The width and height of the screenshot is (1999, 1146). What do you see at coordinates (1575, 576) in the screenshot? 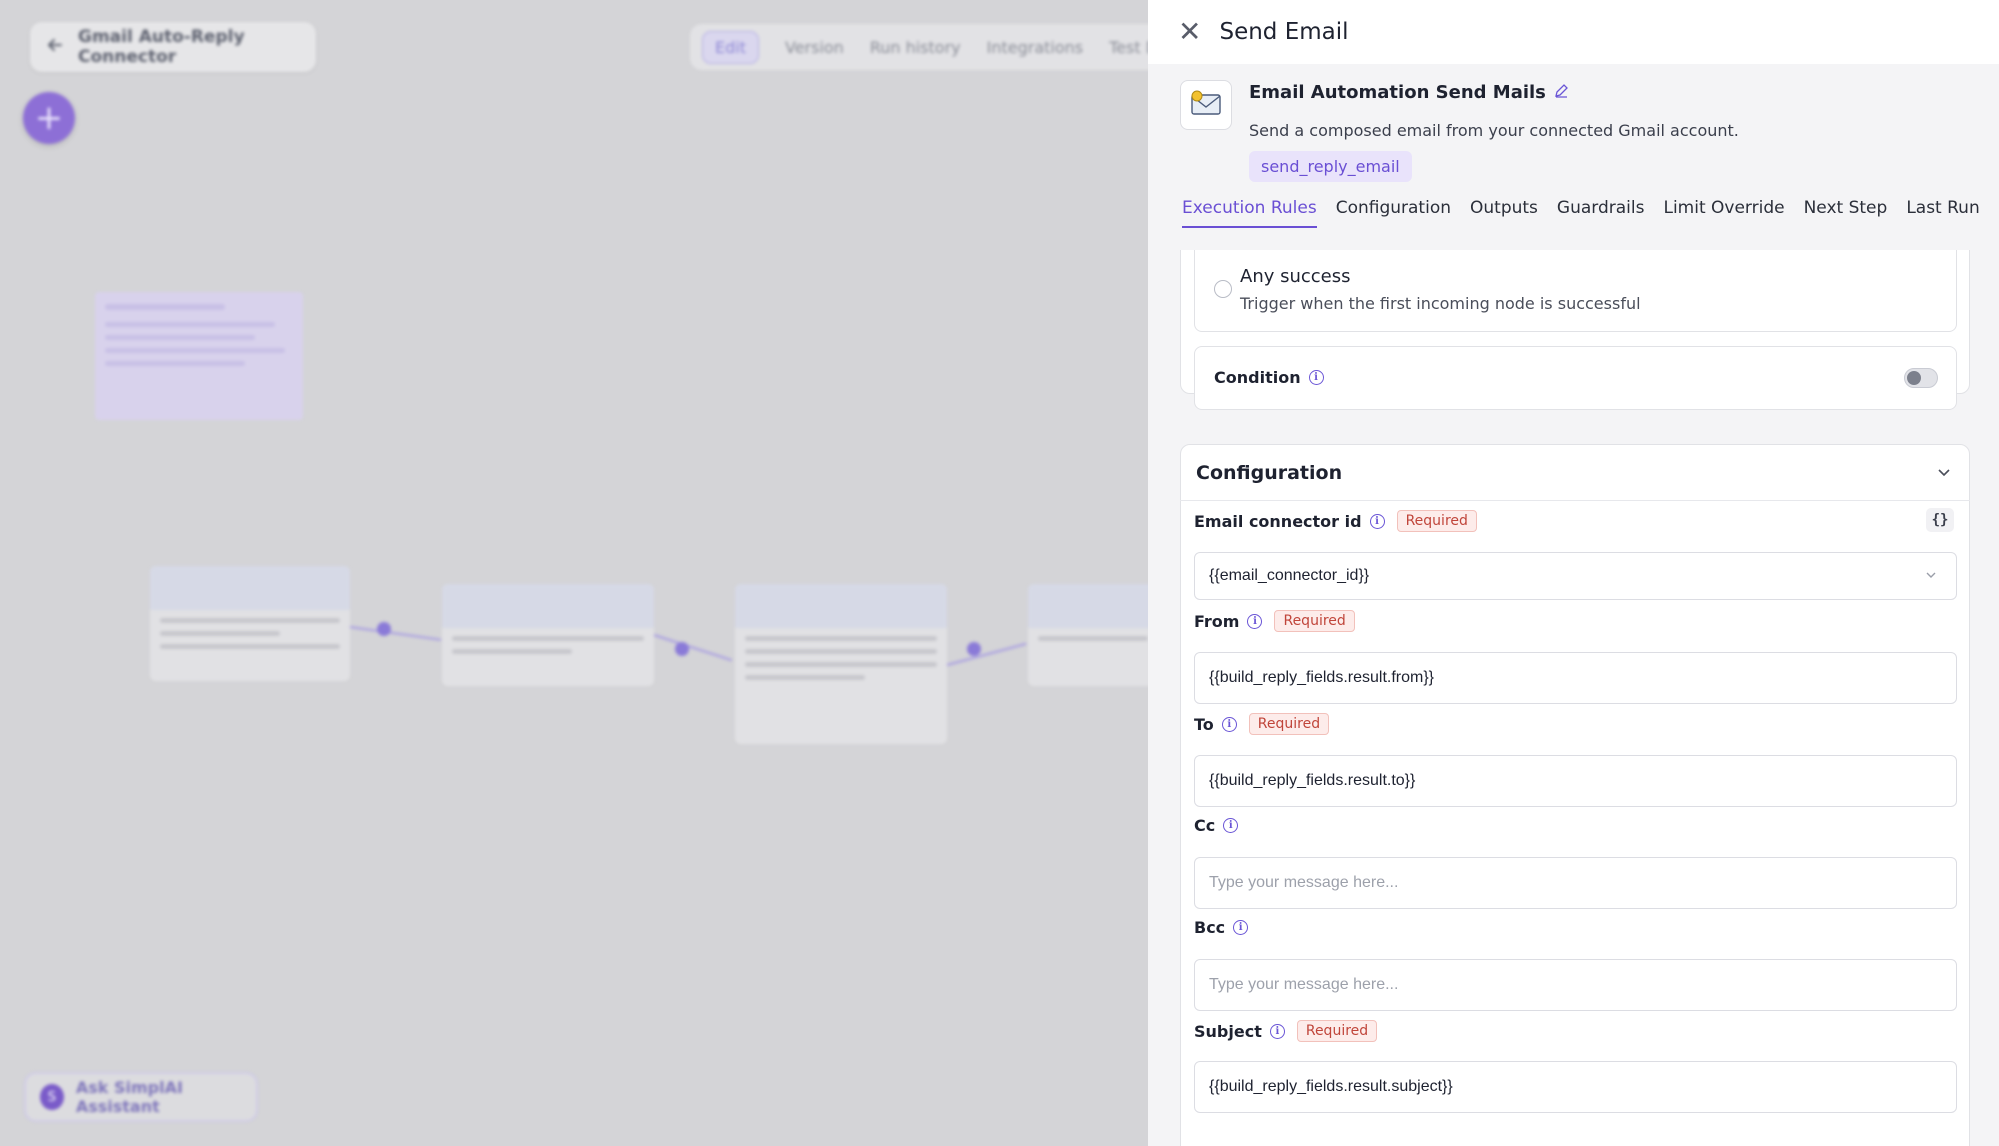
I see `email-connector-select: {{email_connector_id}}` at bounding box center [1575, 576].